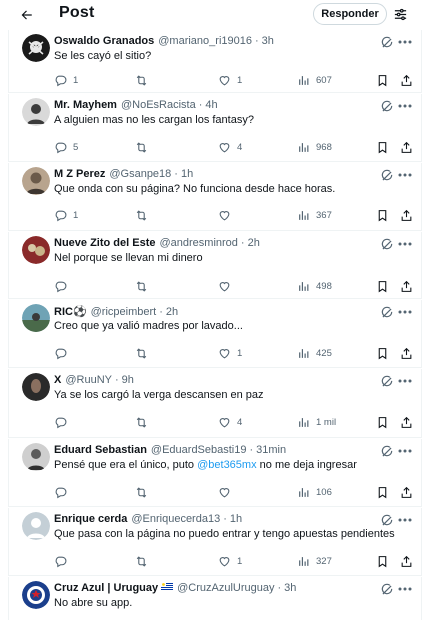 The image size is (428, 620). What do you see at coordinates (316, 422) in the screenshot?
I see `views-action: 1 mil` at bounding box center [316, 422].